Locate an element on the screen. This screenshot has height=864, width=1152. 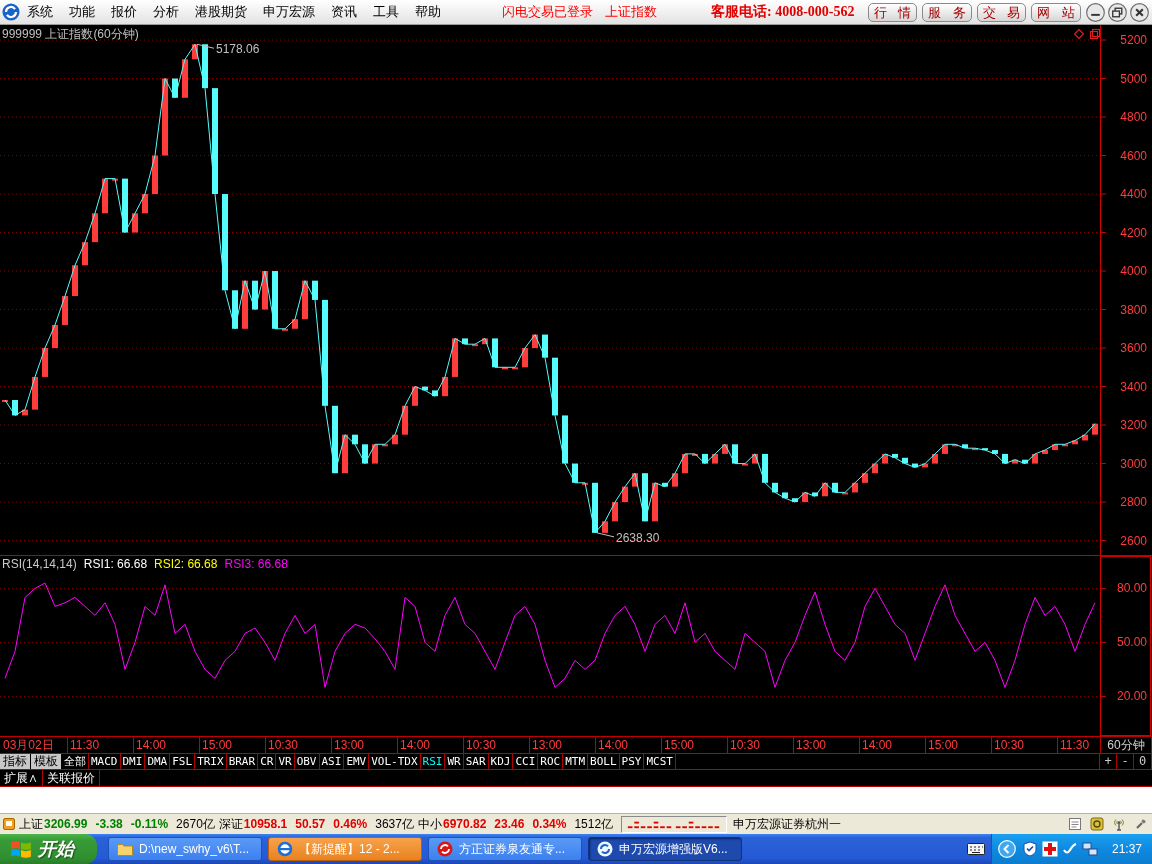
indicator-reading: RSI3: 66.68 is located at coordinates (256, 564).